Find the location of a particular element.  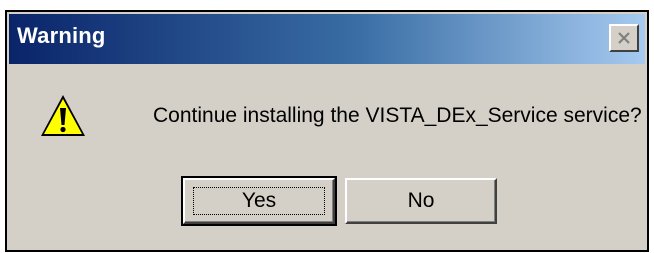

close-button is located at coordinates (624, 38).